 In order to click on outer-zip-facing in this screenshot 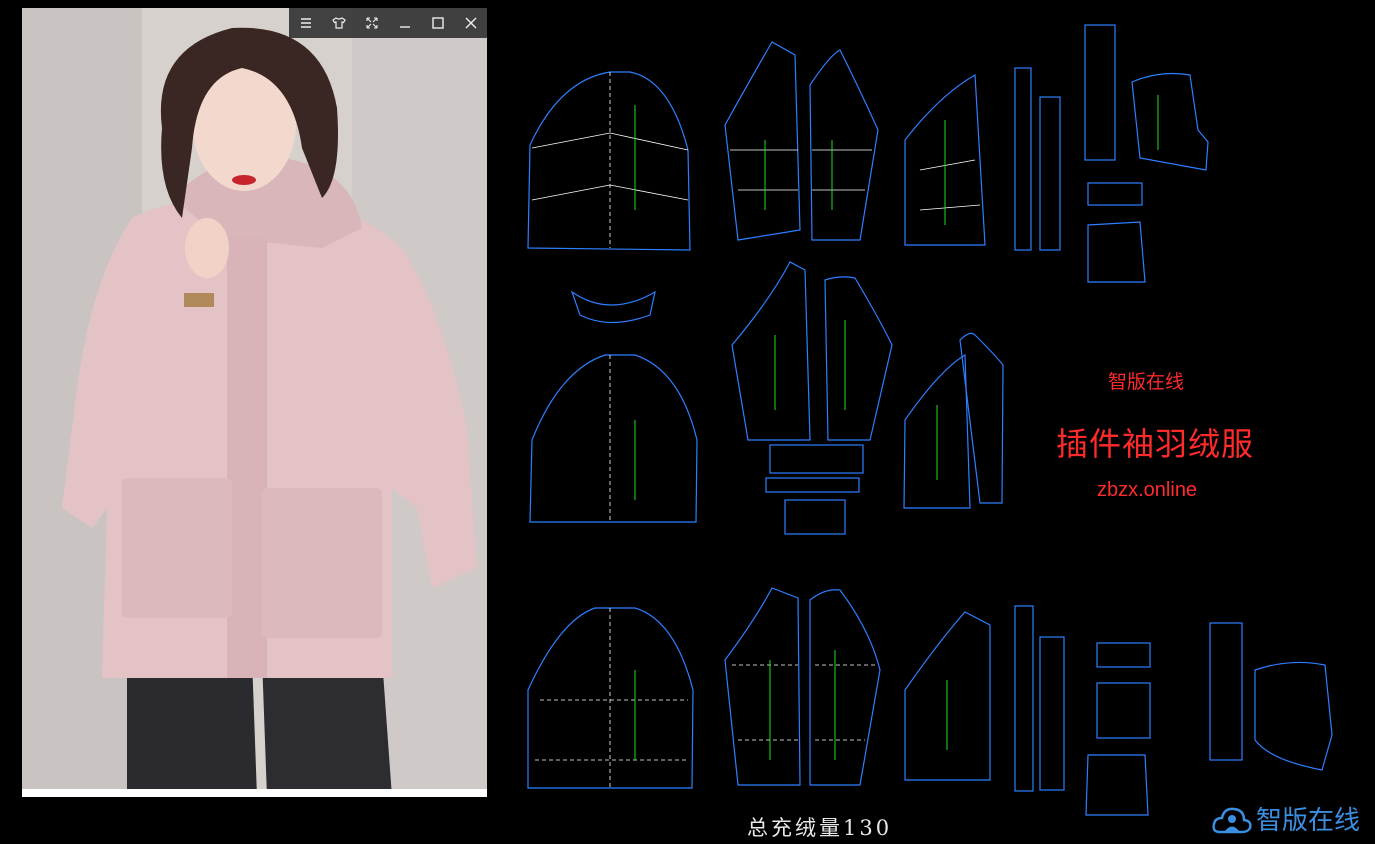, I will do `click(1024, 698)`.